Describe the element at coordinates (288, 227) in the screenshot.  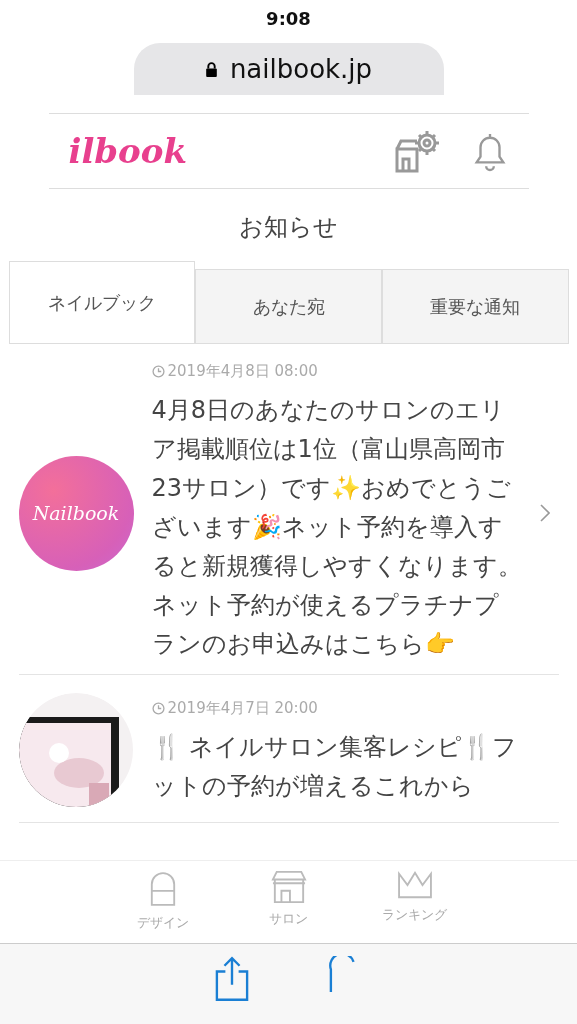
I see `page-title: お知らせ` at that location.